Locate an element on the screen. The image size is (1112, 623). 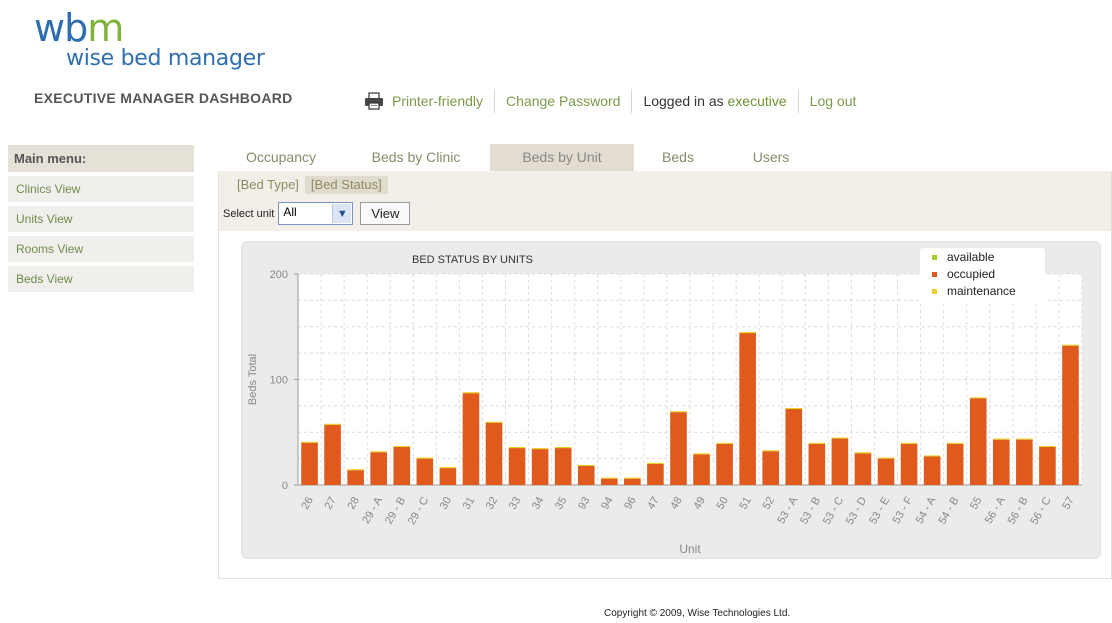
sidebar-item-rooms-view: Rooms View is located at coordinates (101, 249).